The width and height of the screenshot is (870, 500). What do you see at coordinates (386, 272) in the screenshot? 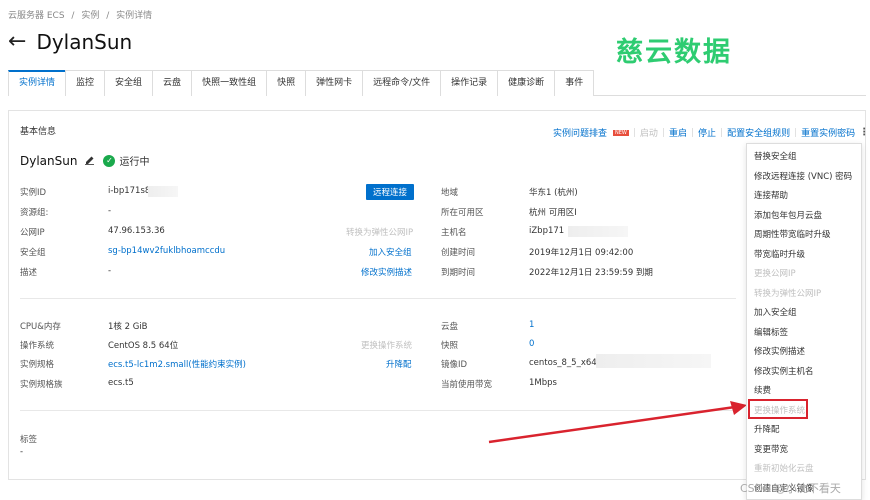
I see `edit-description-link: 修改实例描述` at bounding box center [386, 272].